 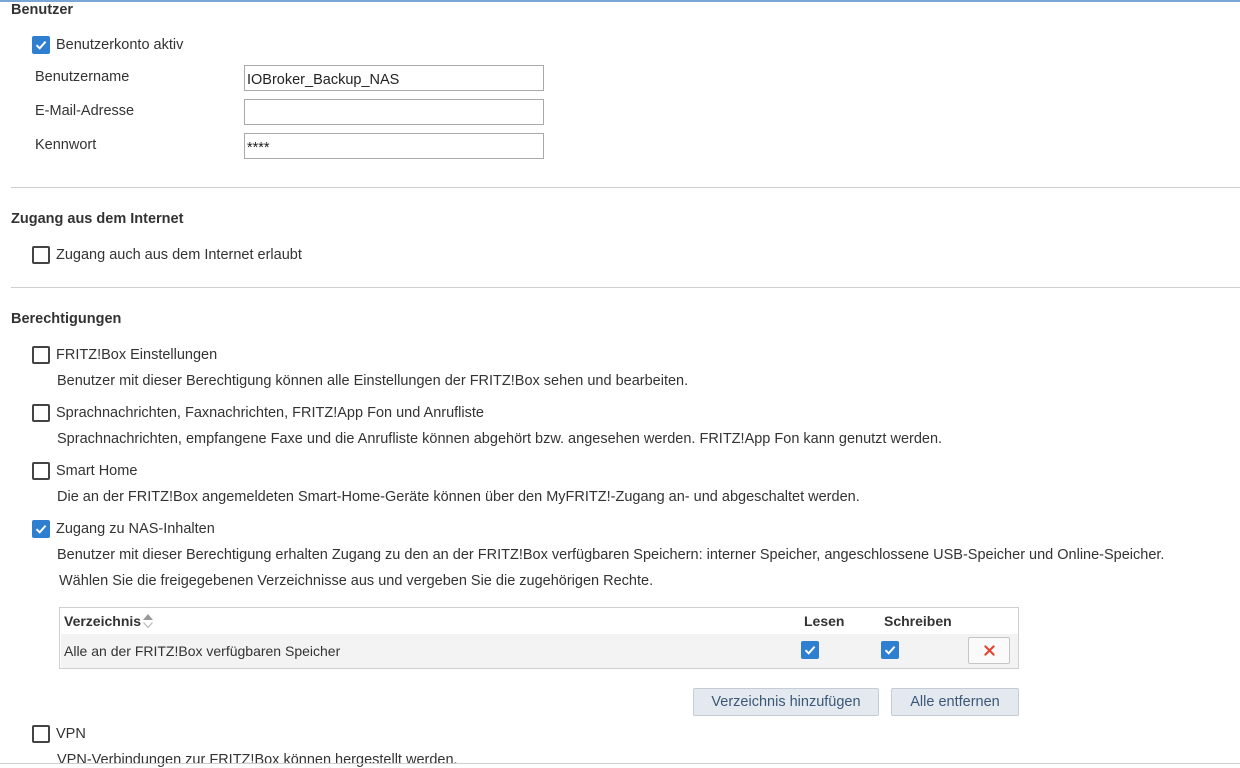 What do you see at coordinates (97, 219) in the screenshot?
I see `section-title-internet: Zugang aus dem Internet` at bounding box center [97, 219].